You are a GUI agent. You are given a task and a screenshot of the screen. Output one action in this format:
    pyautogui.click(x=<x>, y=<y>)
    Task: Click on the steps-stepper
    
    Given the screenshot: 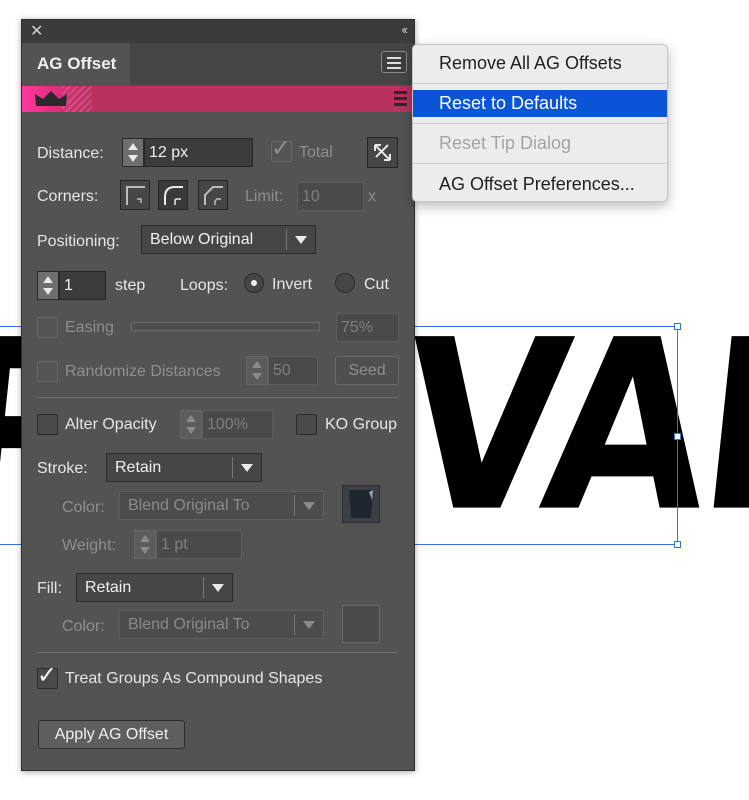 What is the action you would take?
    pyautogui.click(x=48, y=285)
    